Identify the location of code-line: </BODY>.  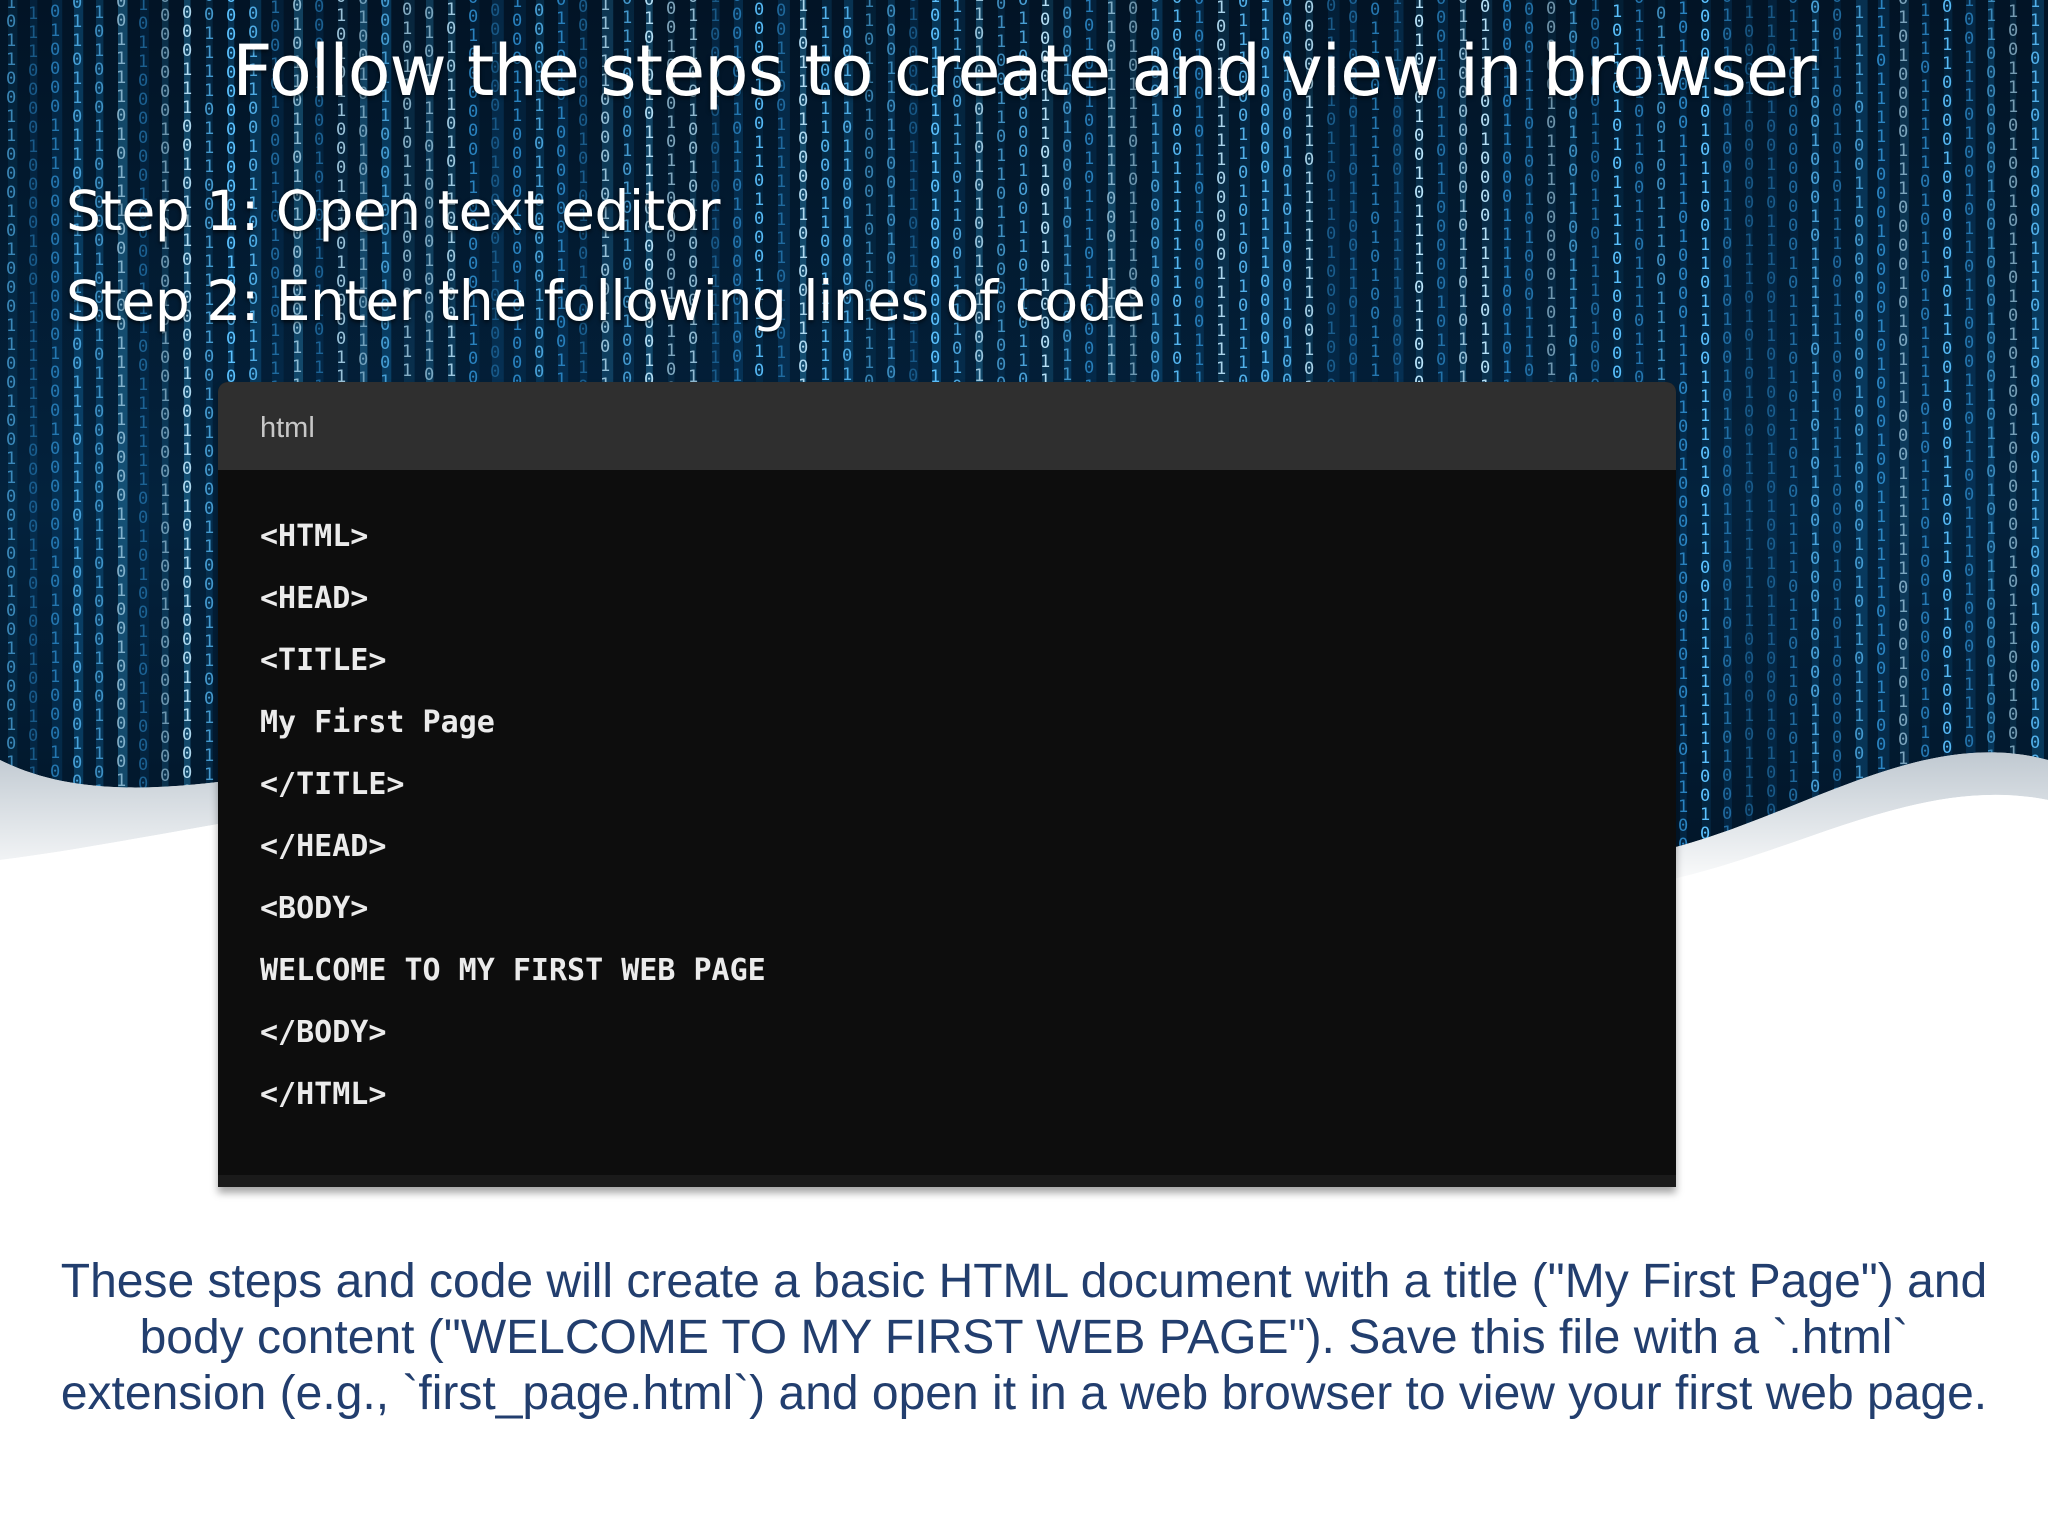
(323, 1032).